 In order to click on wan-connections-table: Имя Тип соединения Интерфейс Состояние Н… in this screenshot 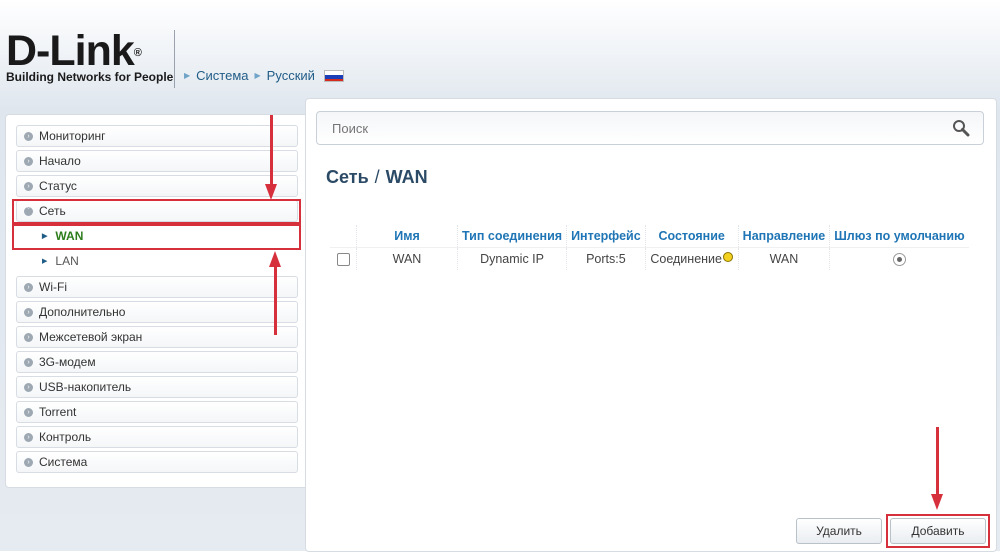, I will do `click(649, 247)`.